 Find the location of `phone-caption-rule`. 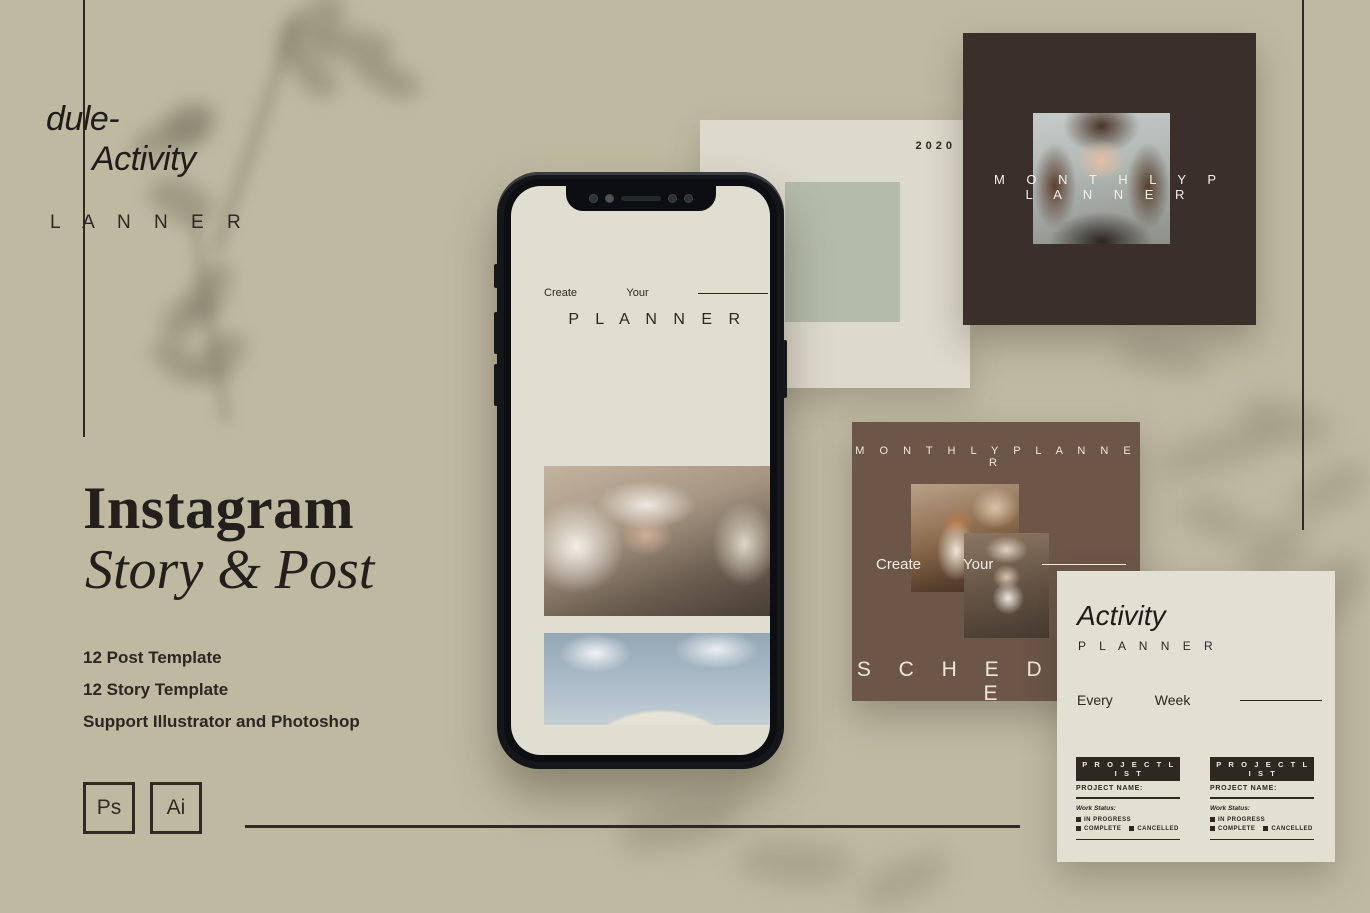

phone-caption-rule is located at coordinates (732, 293).